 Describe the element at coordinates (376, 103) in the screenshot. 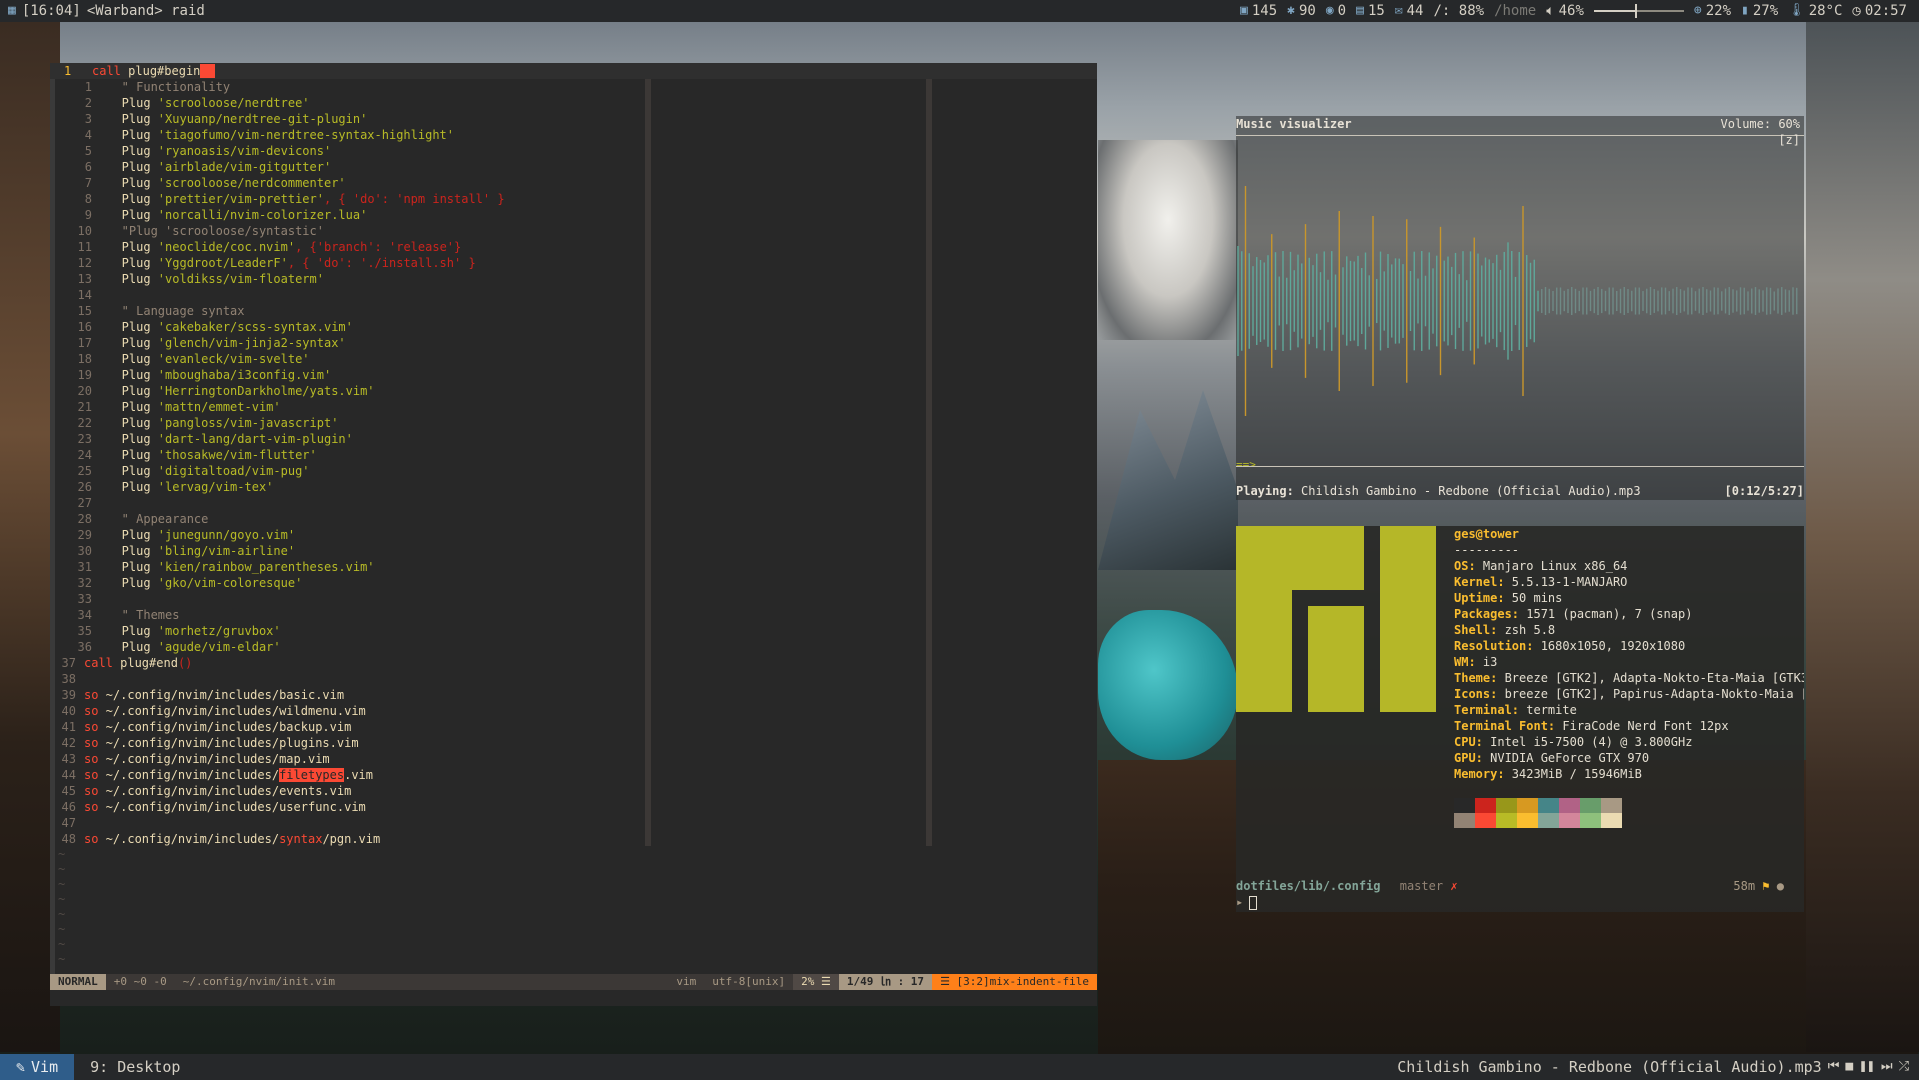

I see `code-line: 2 Plug 'scrooloose/nerdtree'` at that location.